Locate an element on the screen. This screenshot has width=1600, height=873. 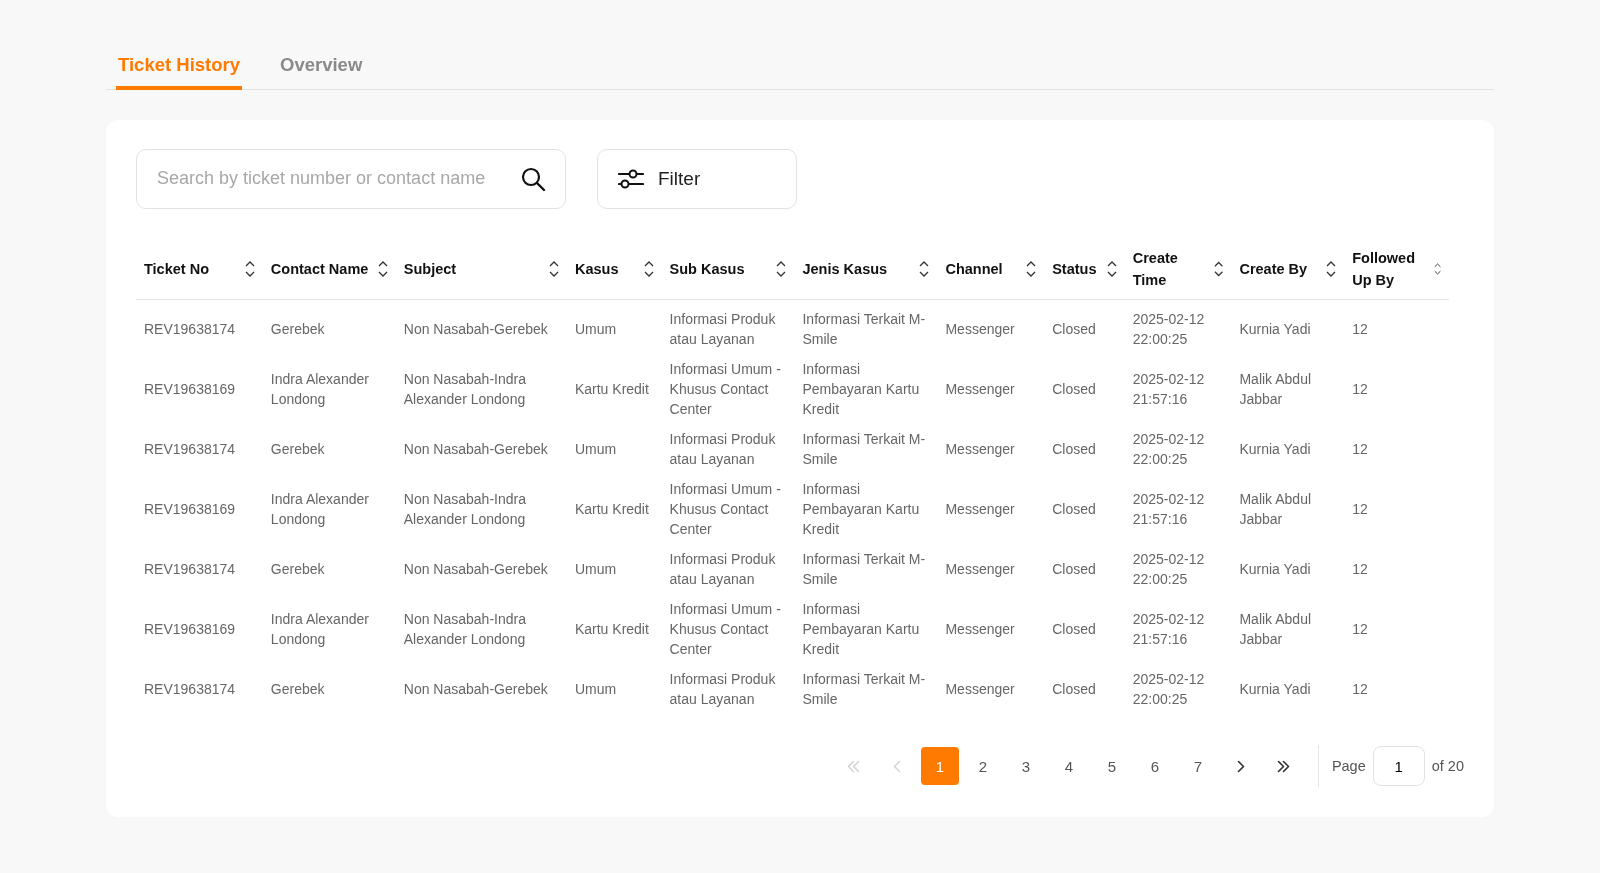
page-button: 4 is located at coordinates (1068, 766).